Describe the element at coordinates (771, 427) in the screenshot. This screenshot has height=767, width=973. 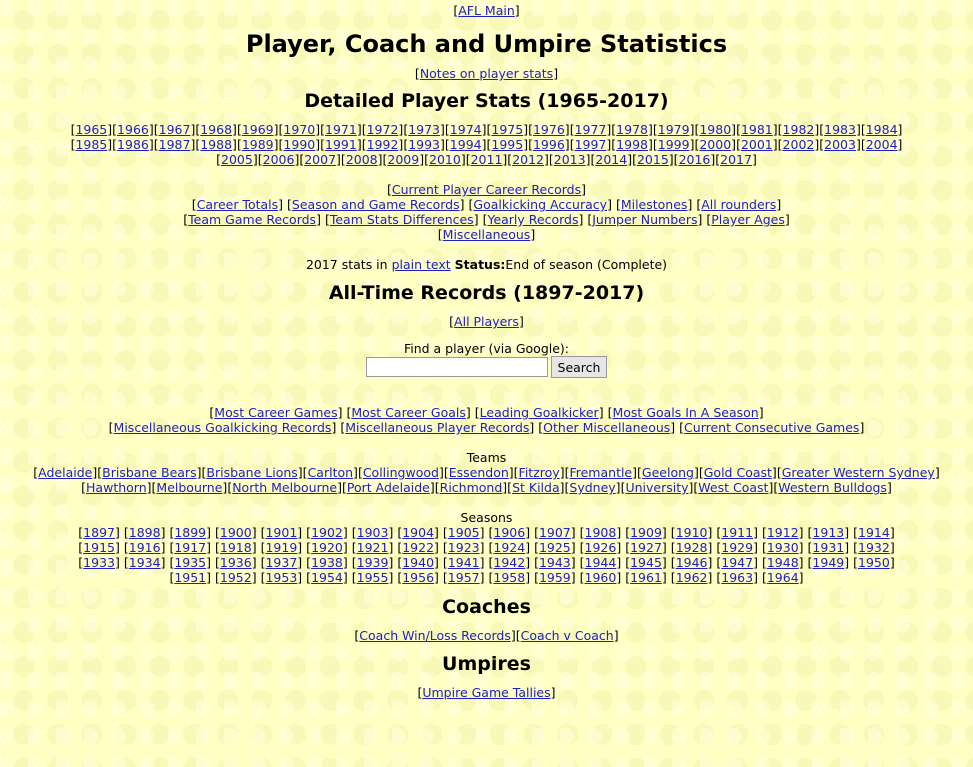
I see `link-current-consecutive-games: Current Consecutive Games` at that location.